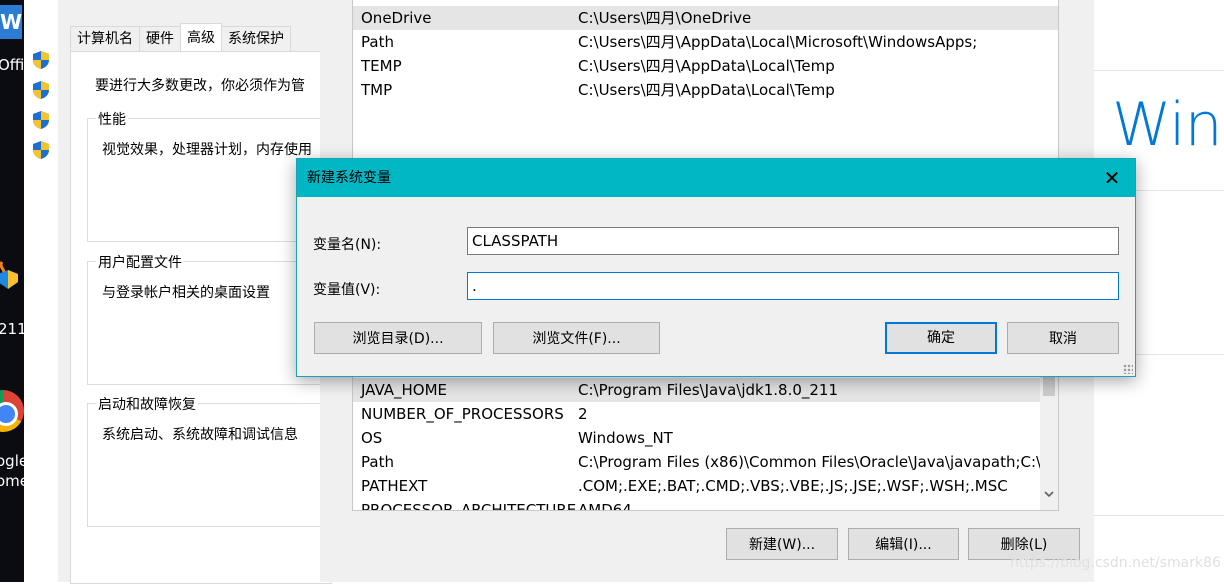 The height and width of the screenshot is (584, 1224). Describe the element at coordinates (941, 338) in the screenshot. I see `ok-button: 确定` at that location.